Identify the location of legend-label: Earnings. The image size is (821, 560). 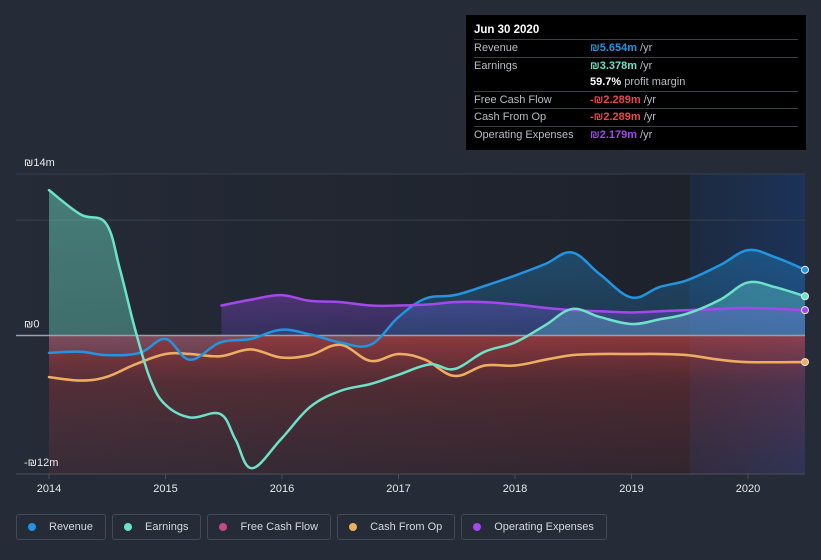
(167, 527).